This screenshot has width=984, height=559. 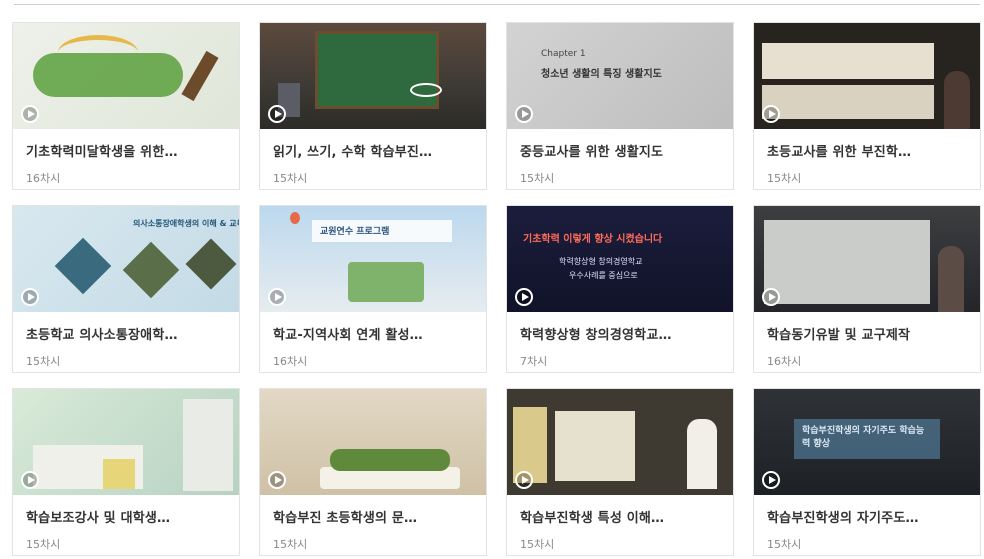 I want to click on course-thumbnail: Chapter 1 청소년 생활의 특징 생활지도, so click(x=620, y=76).